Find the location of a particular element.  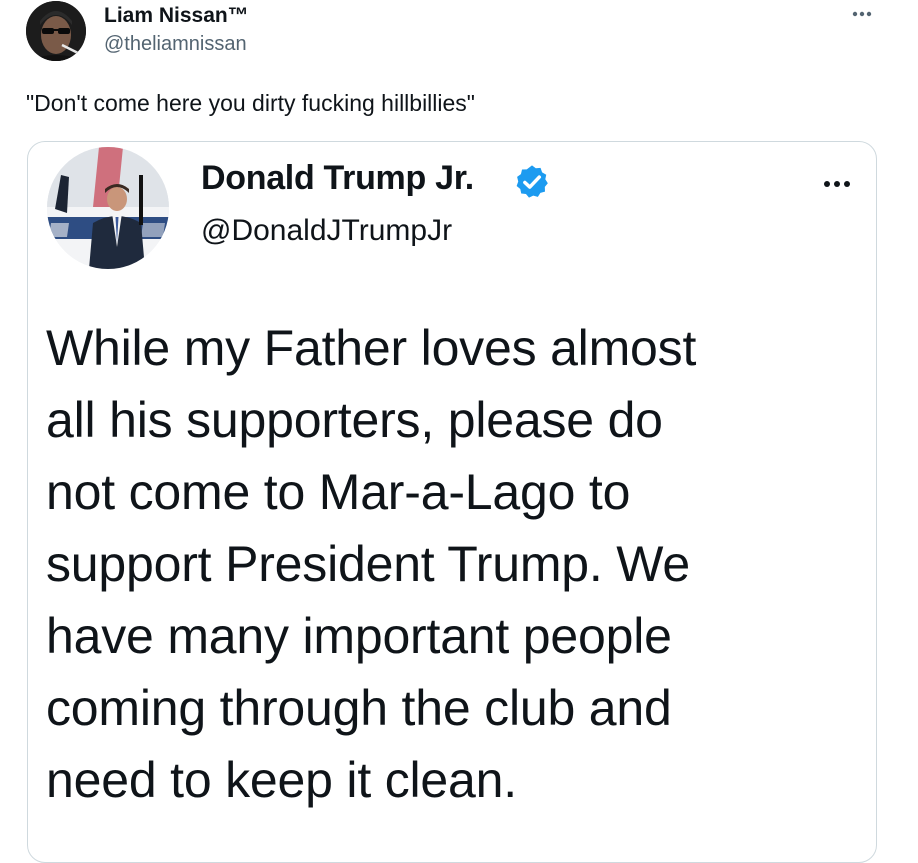

verified-badge-icon is located at coordinates (532, 181).